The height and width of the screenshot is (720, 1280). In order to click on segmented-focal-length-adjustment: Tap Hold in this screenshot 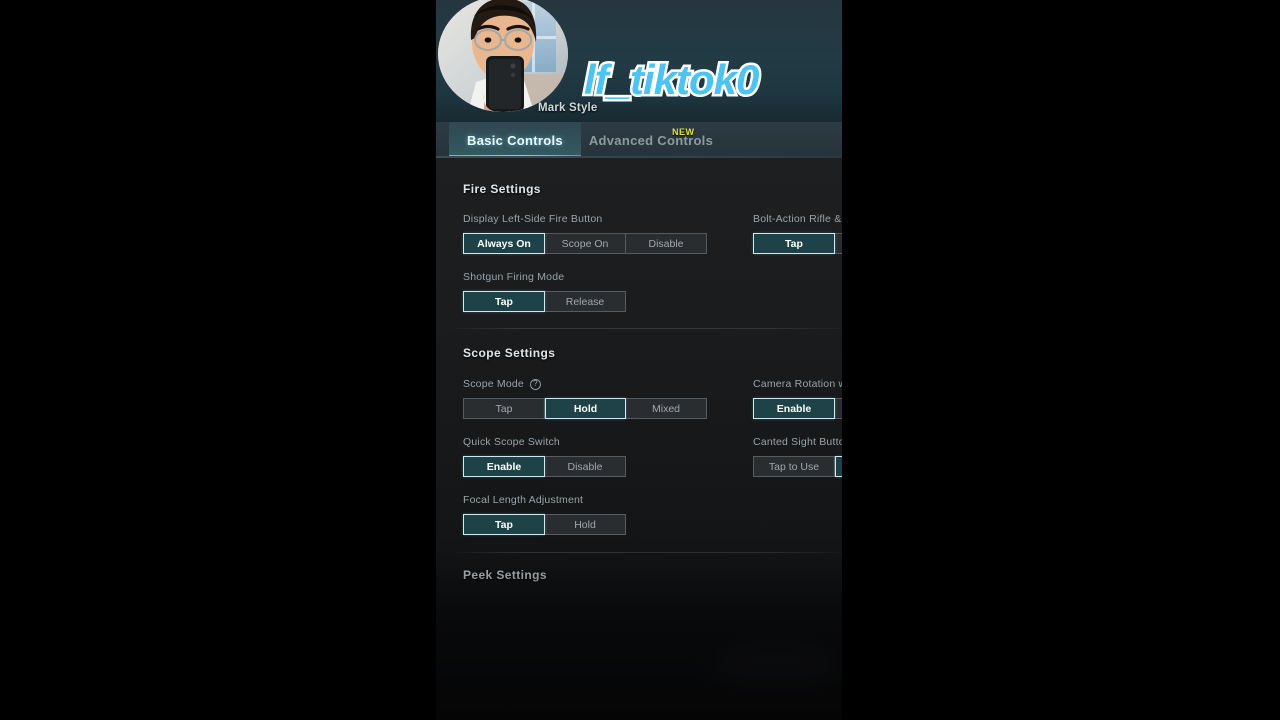, I will do `click(544, 524)`.